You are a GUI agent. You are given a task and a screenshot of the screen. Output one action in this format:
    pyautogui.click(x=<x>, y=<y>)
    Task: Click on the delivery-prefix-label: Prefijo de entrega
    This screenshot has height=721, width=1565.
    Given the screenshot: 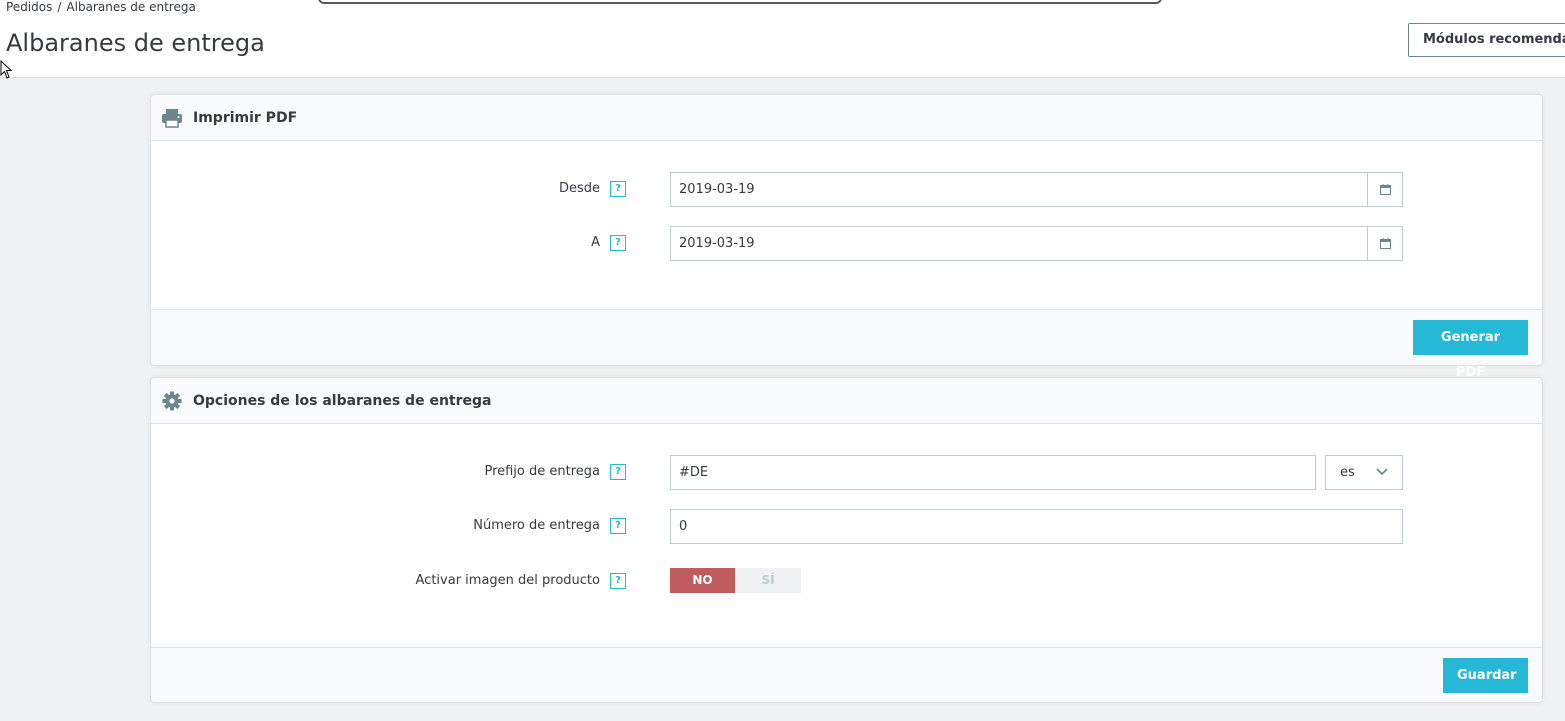 What is the action you would take?
    pyautogui.click(x=542, y=471)
    